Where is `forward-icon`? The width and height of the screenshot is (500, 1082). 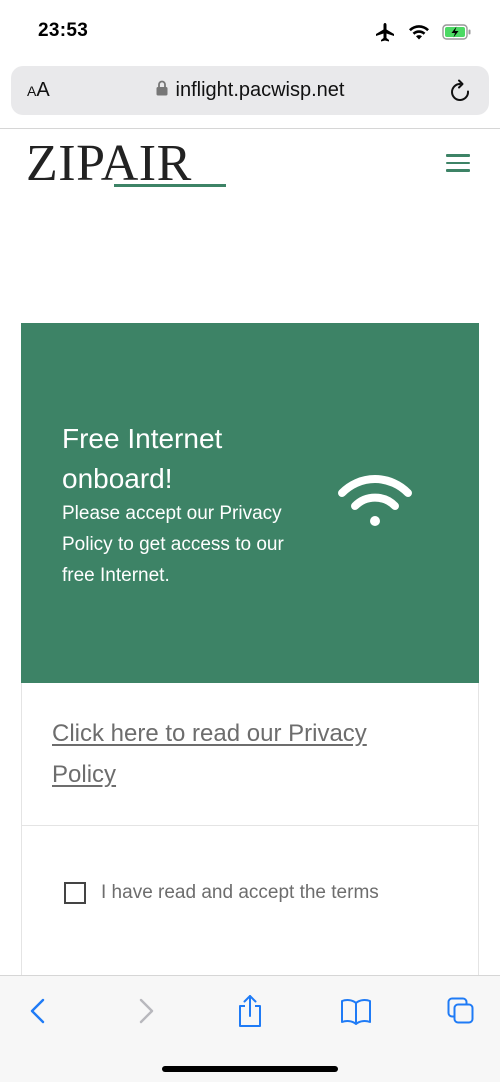
forward-icon is located at coordinates (146, 1011).